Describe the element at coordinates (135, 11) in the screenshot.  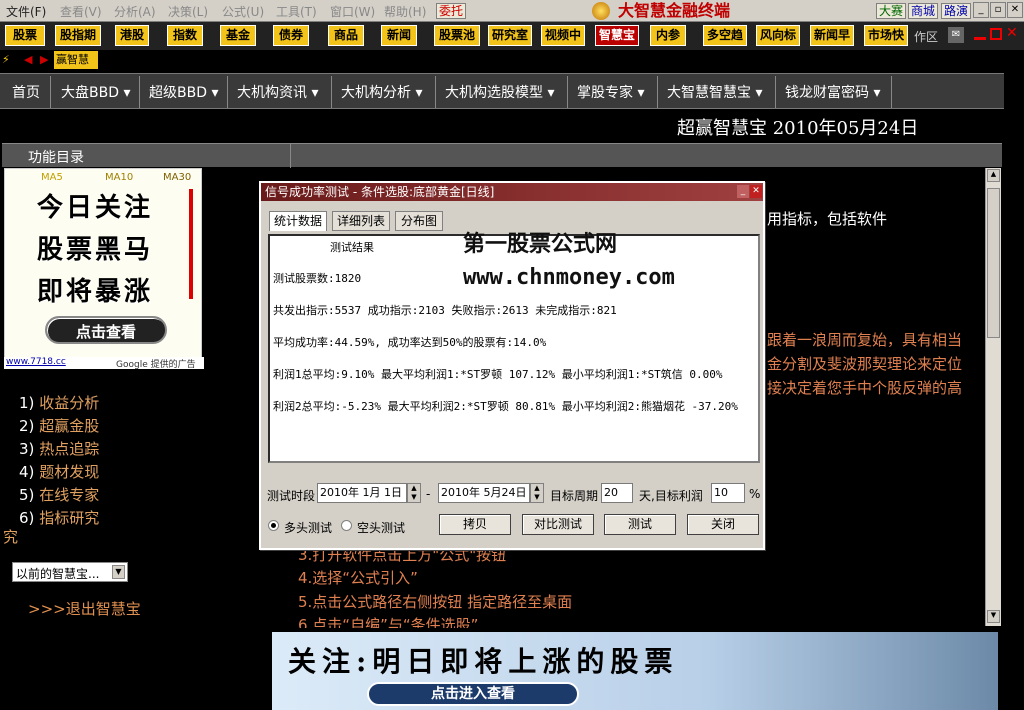
I see `menu-analysis: 分析(A)` at that location.